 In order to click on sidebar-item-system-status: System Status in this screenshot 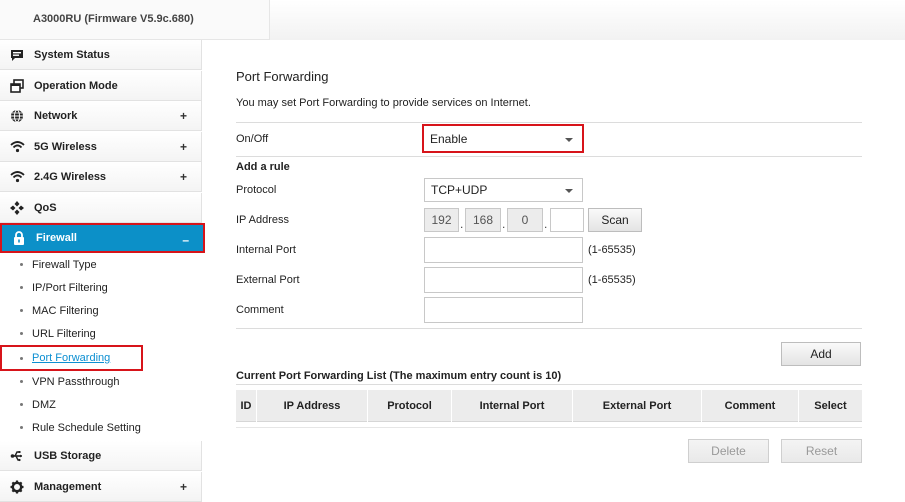, I will do `click(101, 55)`.